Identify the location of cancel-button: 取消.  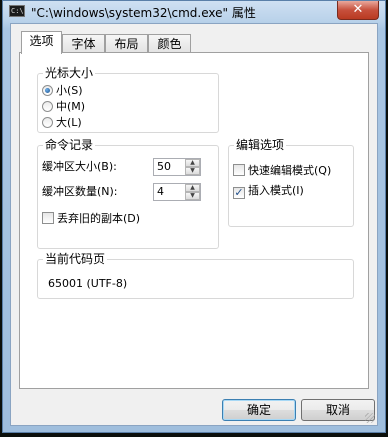
(338, 410).